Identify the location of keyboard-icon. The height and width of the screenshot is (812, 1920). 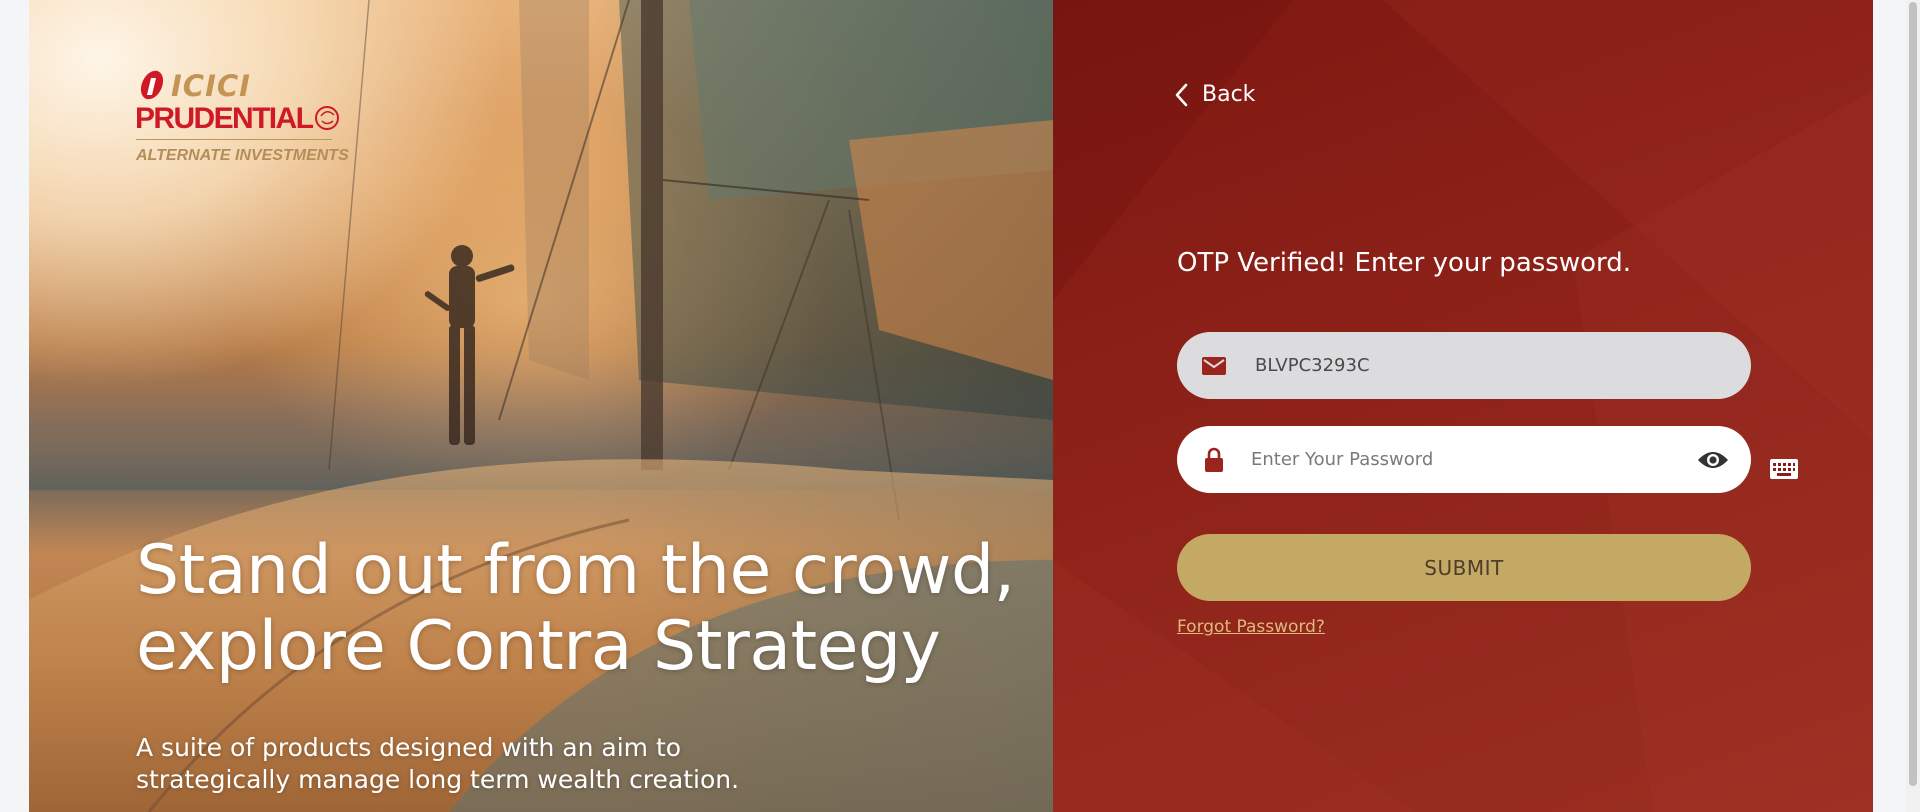
(1784, 471).